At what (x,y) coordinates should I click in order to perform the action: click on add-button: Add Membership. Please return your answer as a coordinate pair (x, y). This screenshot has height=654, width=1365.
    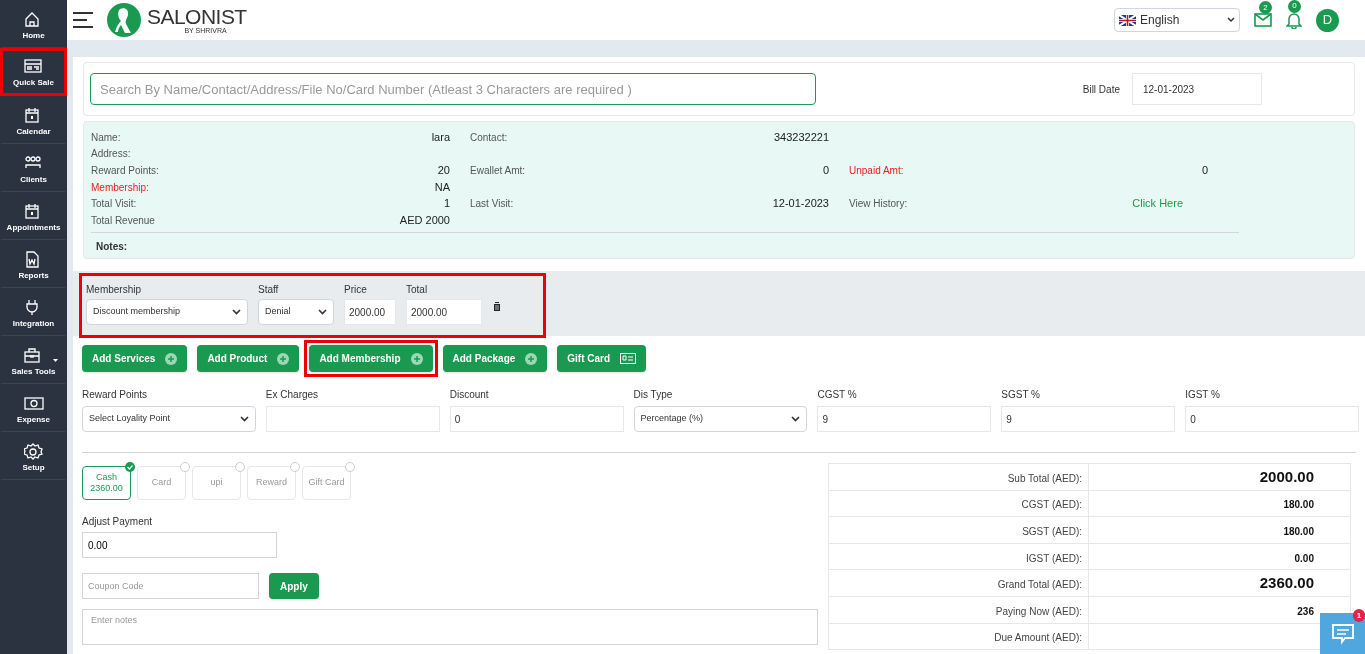
    Looking at the image, I should click on (371, 358).